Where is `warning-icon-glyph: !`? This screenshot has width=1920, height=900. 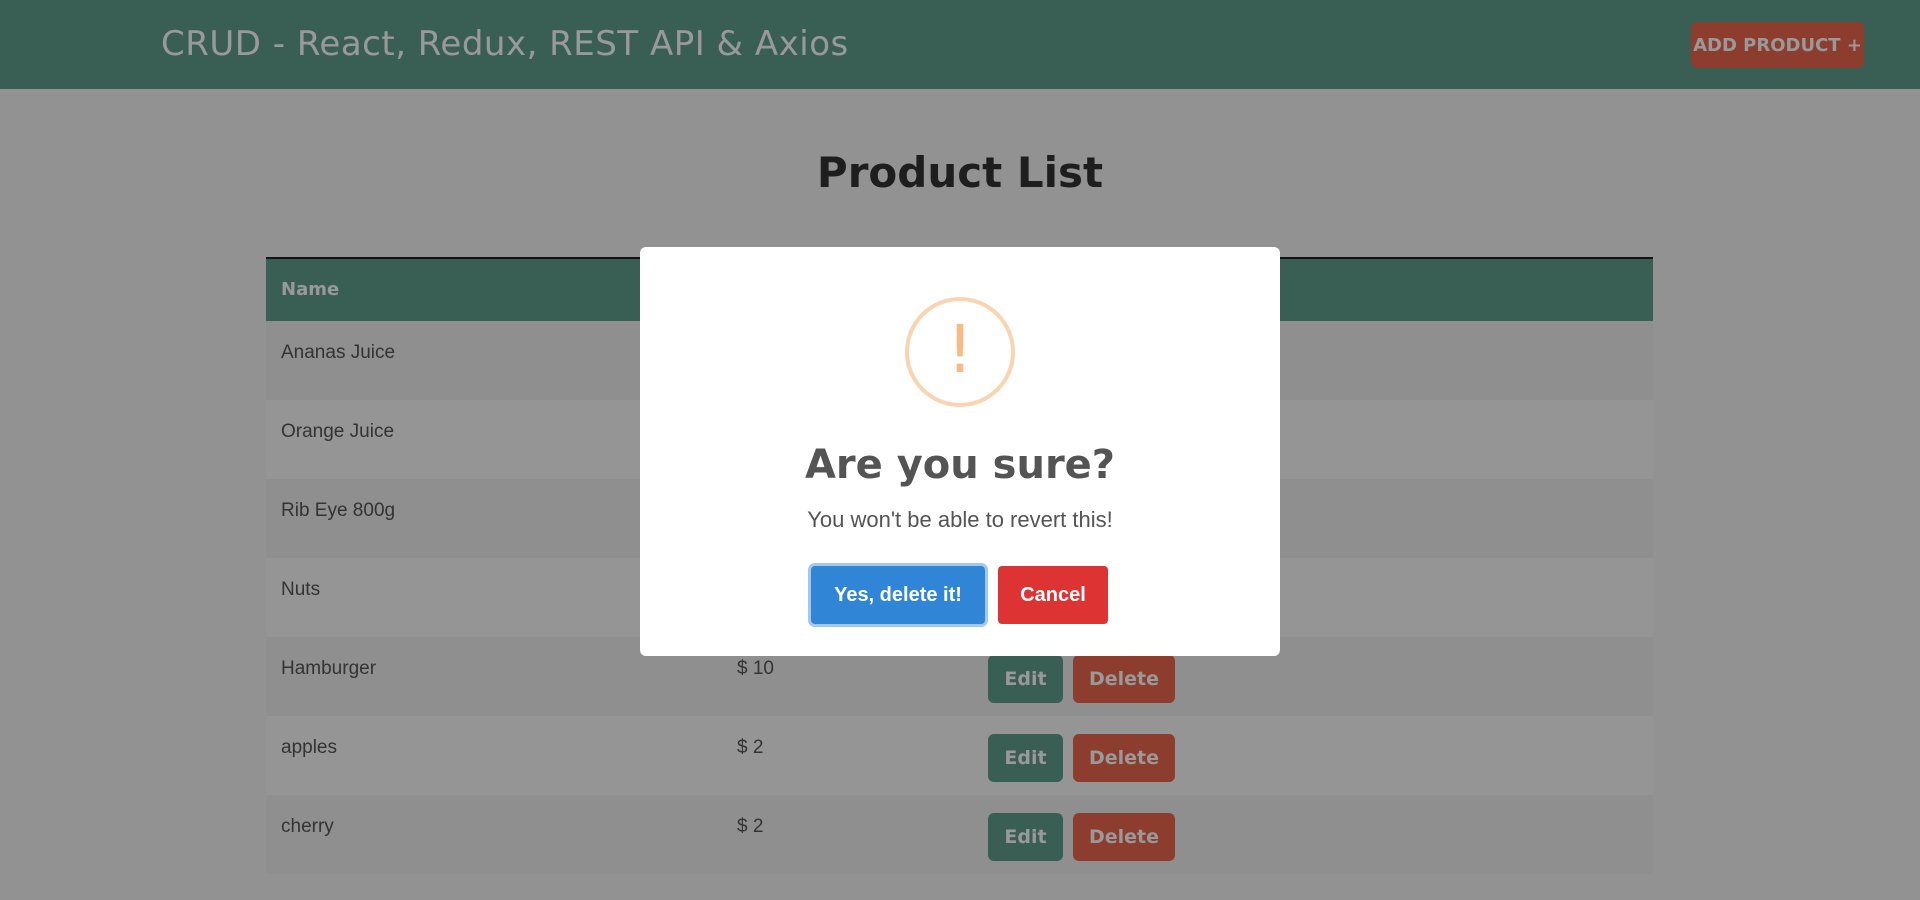 warning-icon-glyph: ! is located at coordinates (960, 349).